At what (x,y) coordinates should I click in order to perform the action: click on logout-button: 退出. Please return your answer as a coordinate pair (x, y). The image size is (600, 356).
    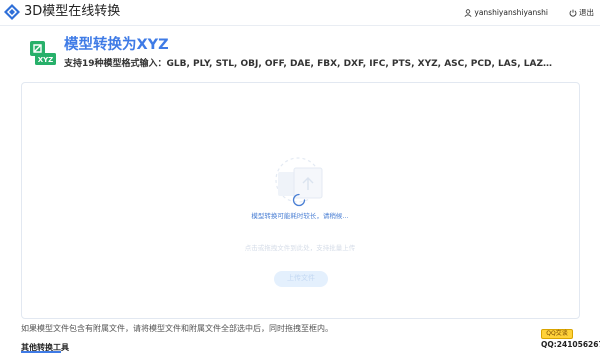
    Looking at the image, I should click on (581, 13).